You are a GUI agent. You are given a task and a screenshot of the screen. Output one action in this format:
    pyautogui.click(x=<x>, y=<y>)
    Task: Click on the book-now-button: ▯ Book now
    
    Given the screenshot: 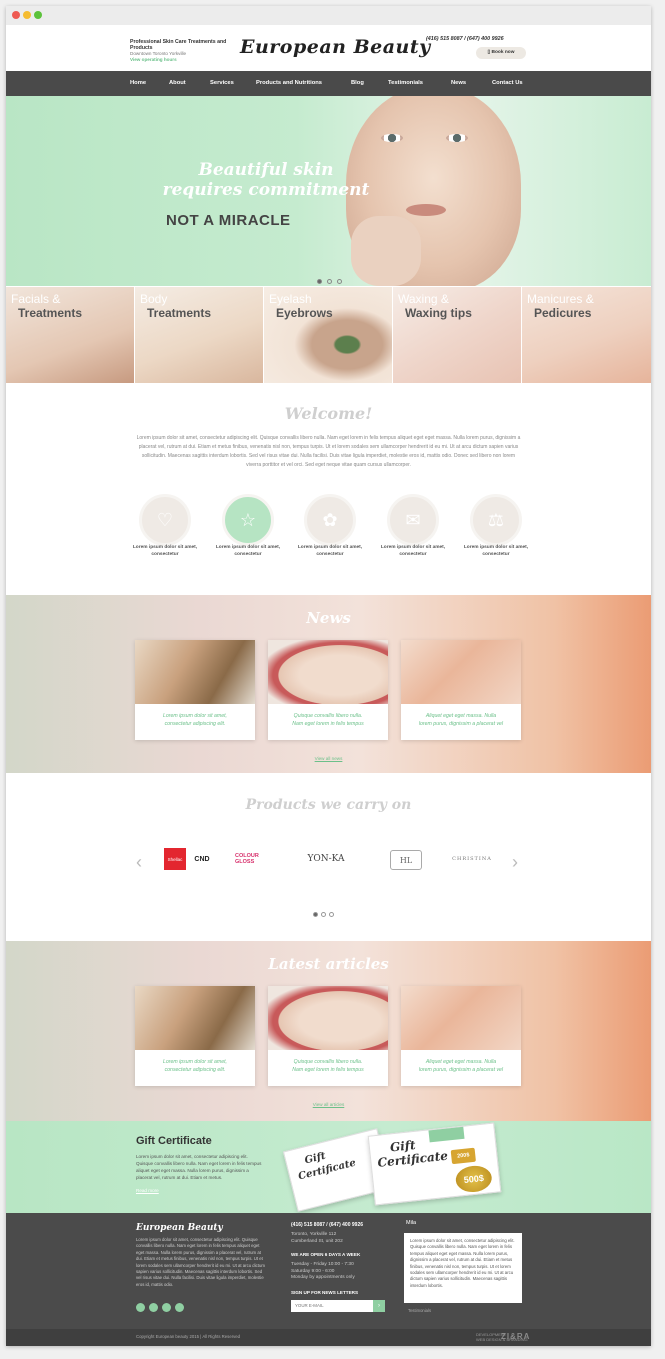 What is the action you would take?
    pyautogui.click(x=501, y=53)
    